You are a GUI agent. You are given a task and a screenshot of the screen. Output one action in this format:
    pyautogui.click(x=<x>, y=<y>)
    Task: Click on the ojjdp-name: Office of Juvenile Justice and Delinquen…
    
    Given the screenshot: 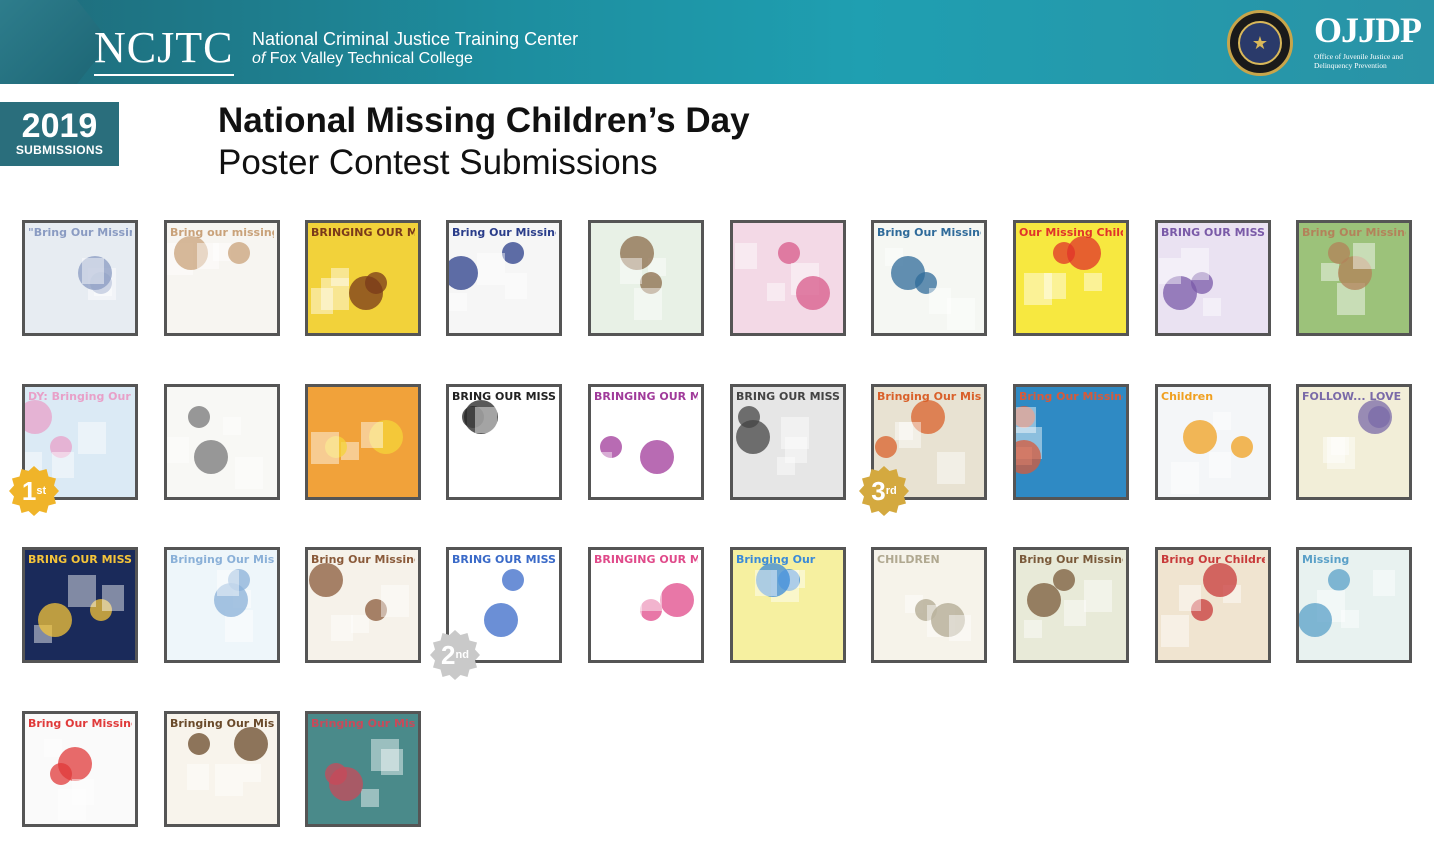 What is the action you would take?
    pyautogui.click(x=1359, y=61)
    